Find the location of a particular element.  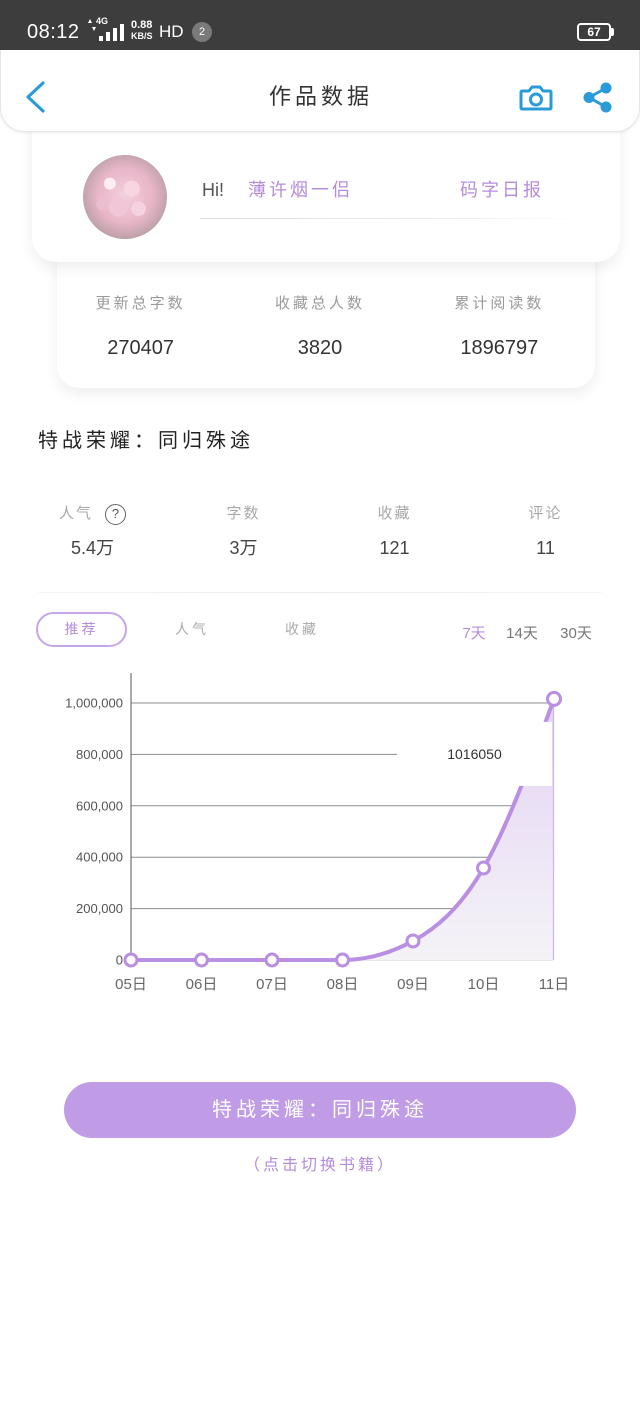

username: 薄许烟一侣 is located at coordinates (300, 190).